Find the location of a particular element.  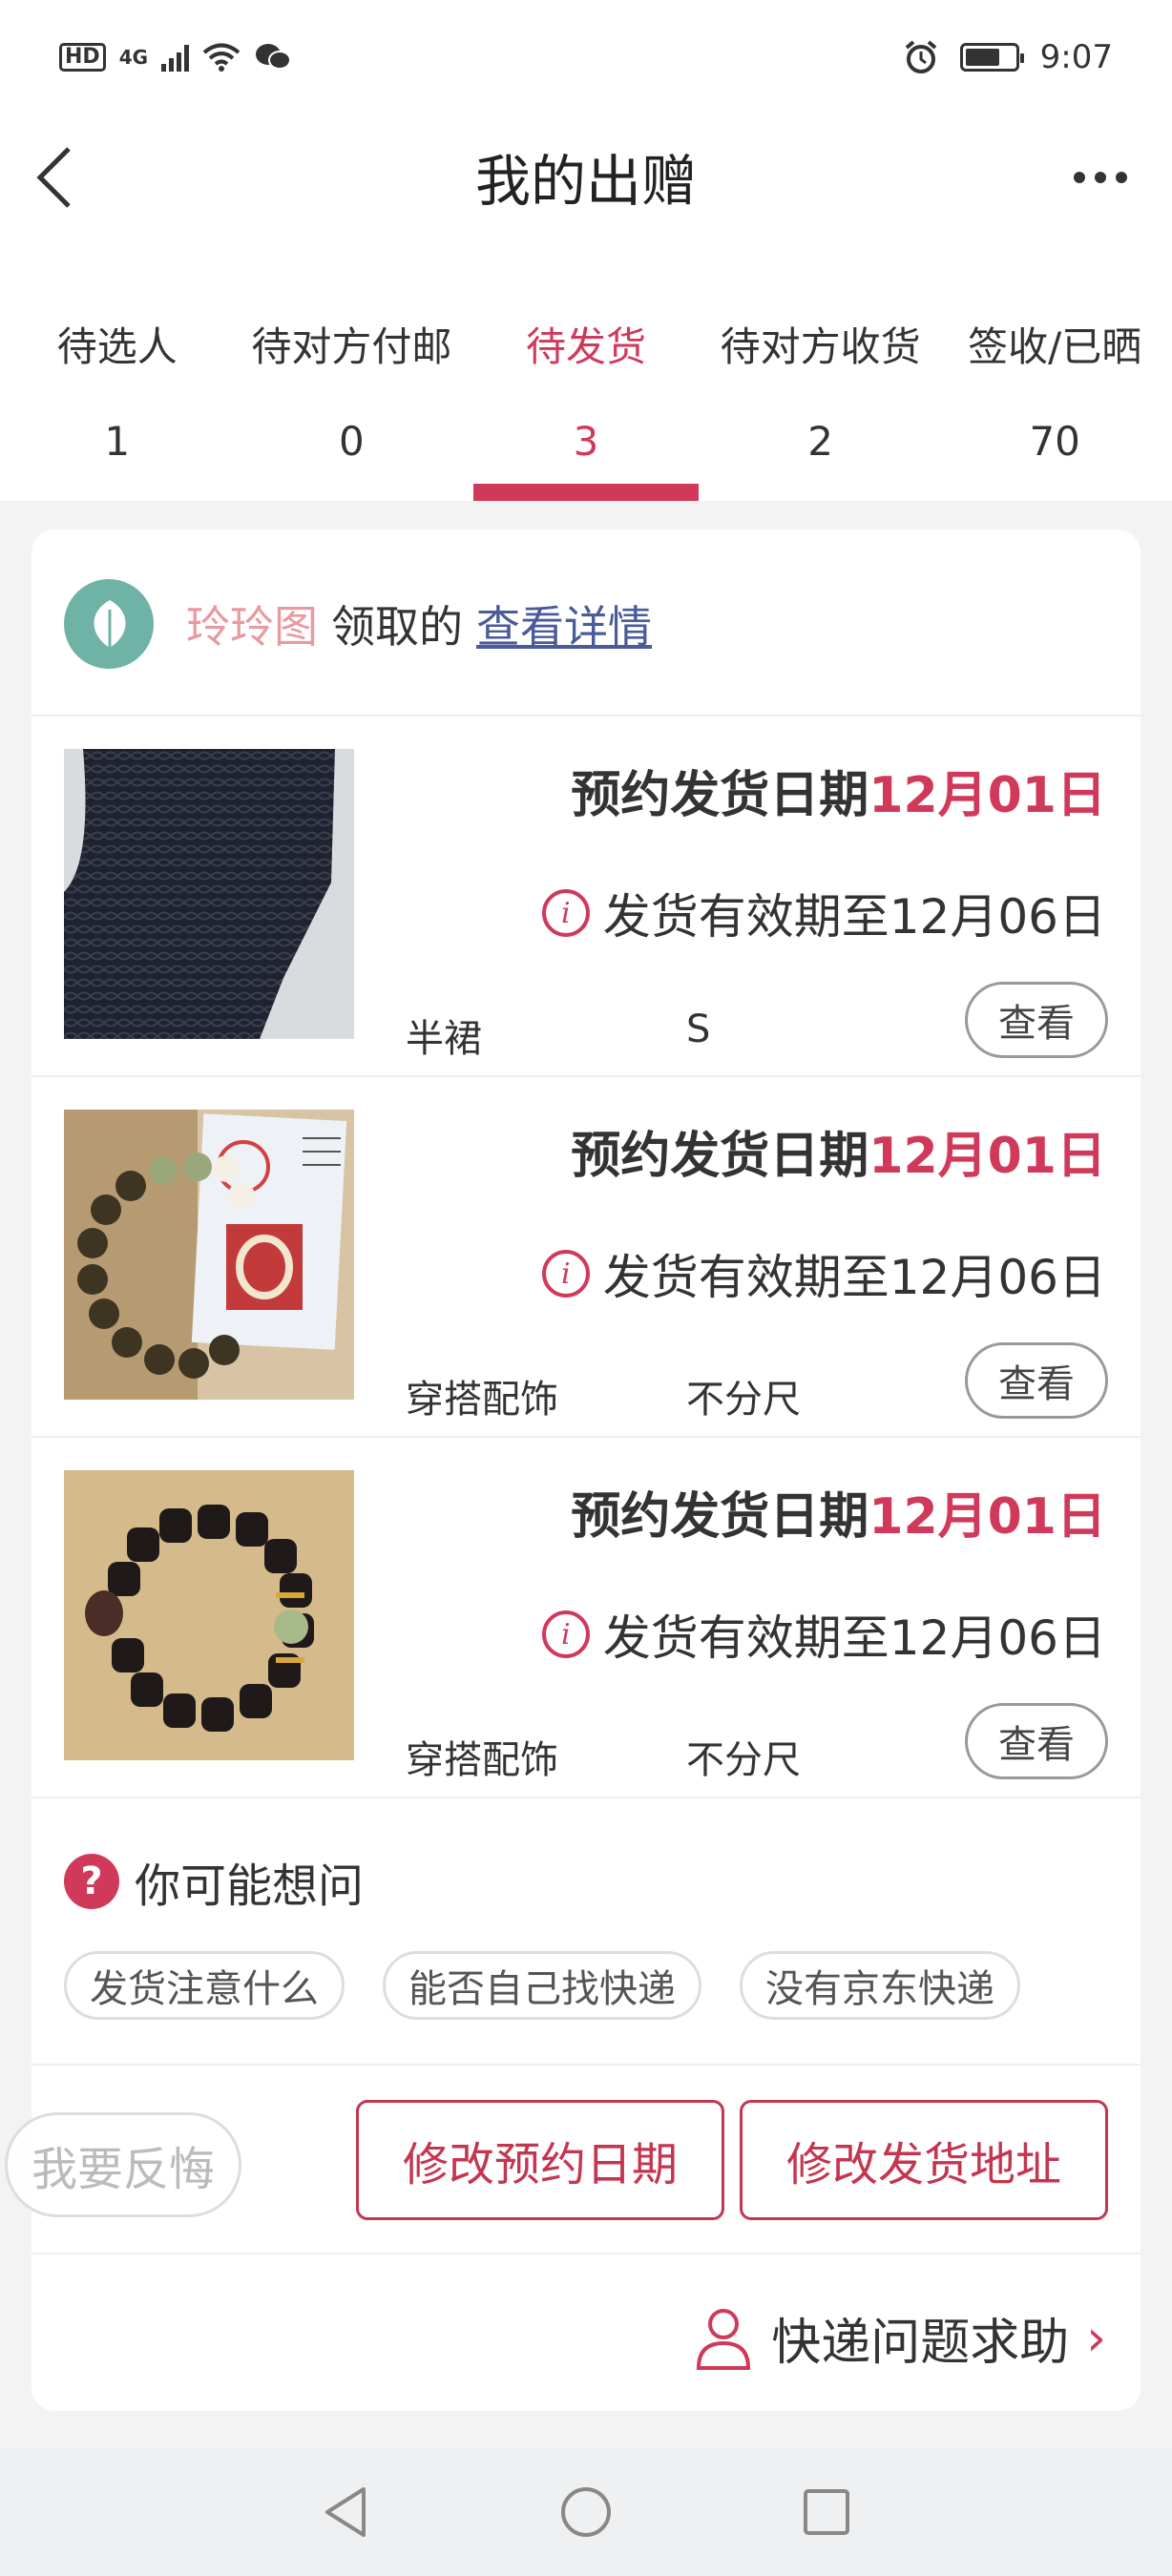

card-header: 玲玲图 领取的 查看详情 is located at coordinates (586, 623).